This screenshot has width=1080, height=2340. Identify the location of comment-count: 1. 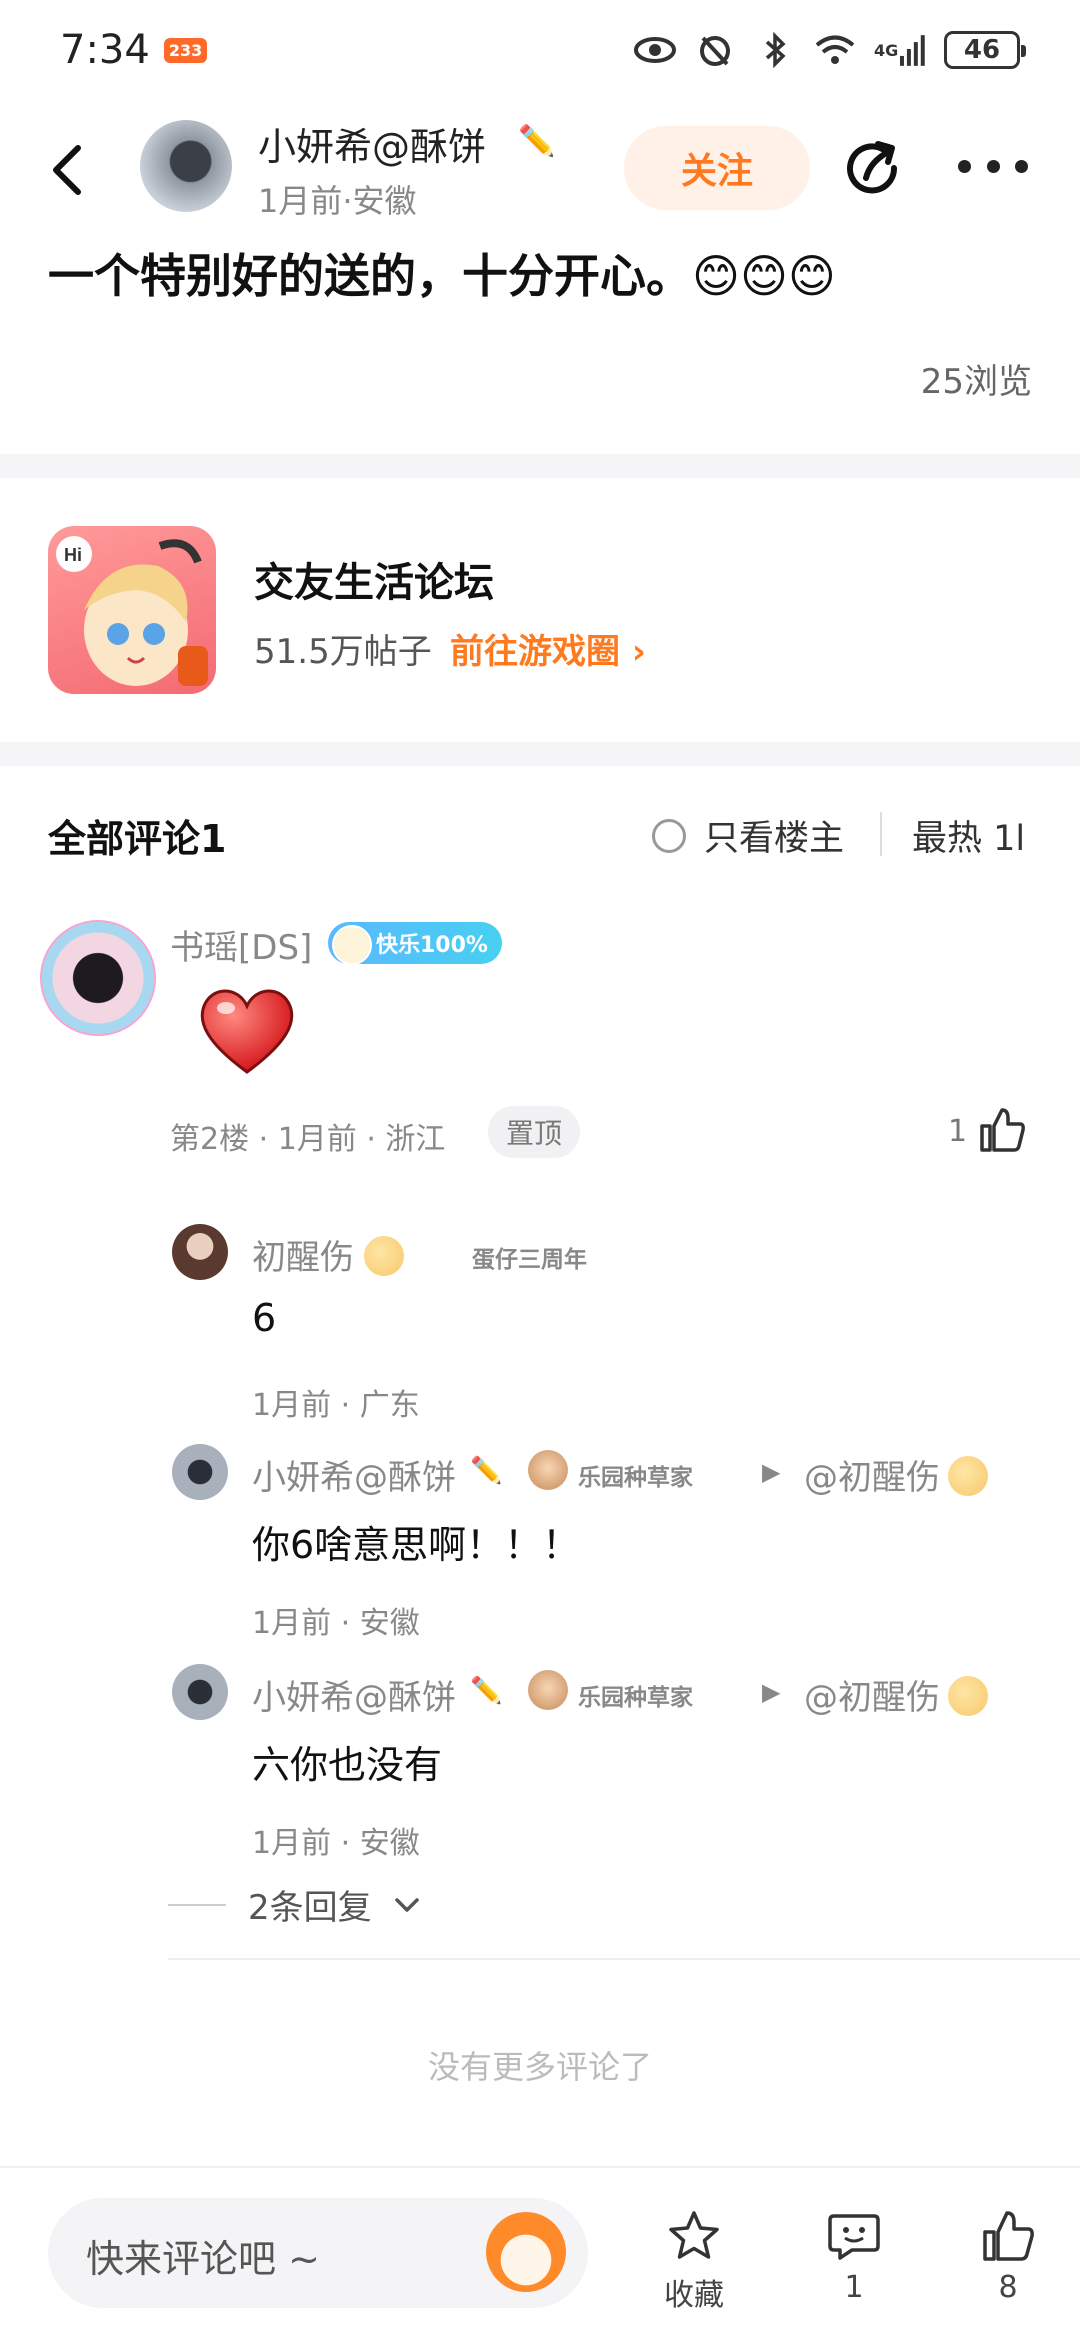
(854, 2287).